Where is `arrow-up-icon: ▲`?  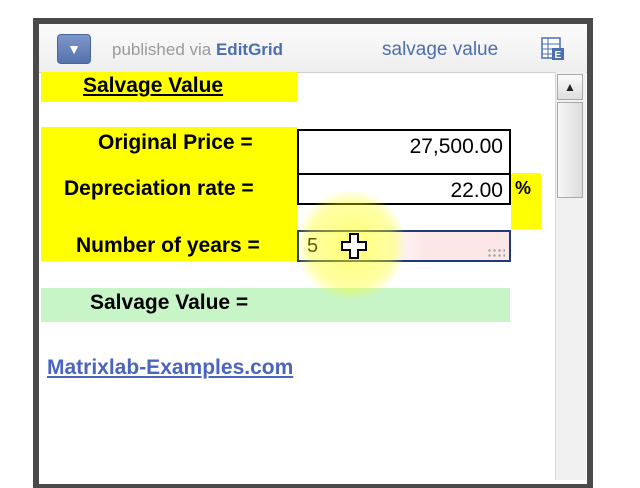
arrow-up-icon: ▲ is located at coordinates (570, 87).